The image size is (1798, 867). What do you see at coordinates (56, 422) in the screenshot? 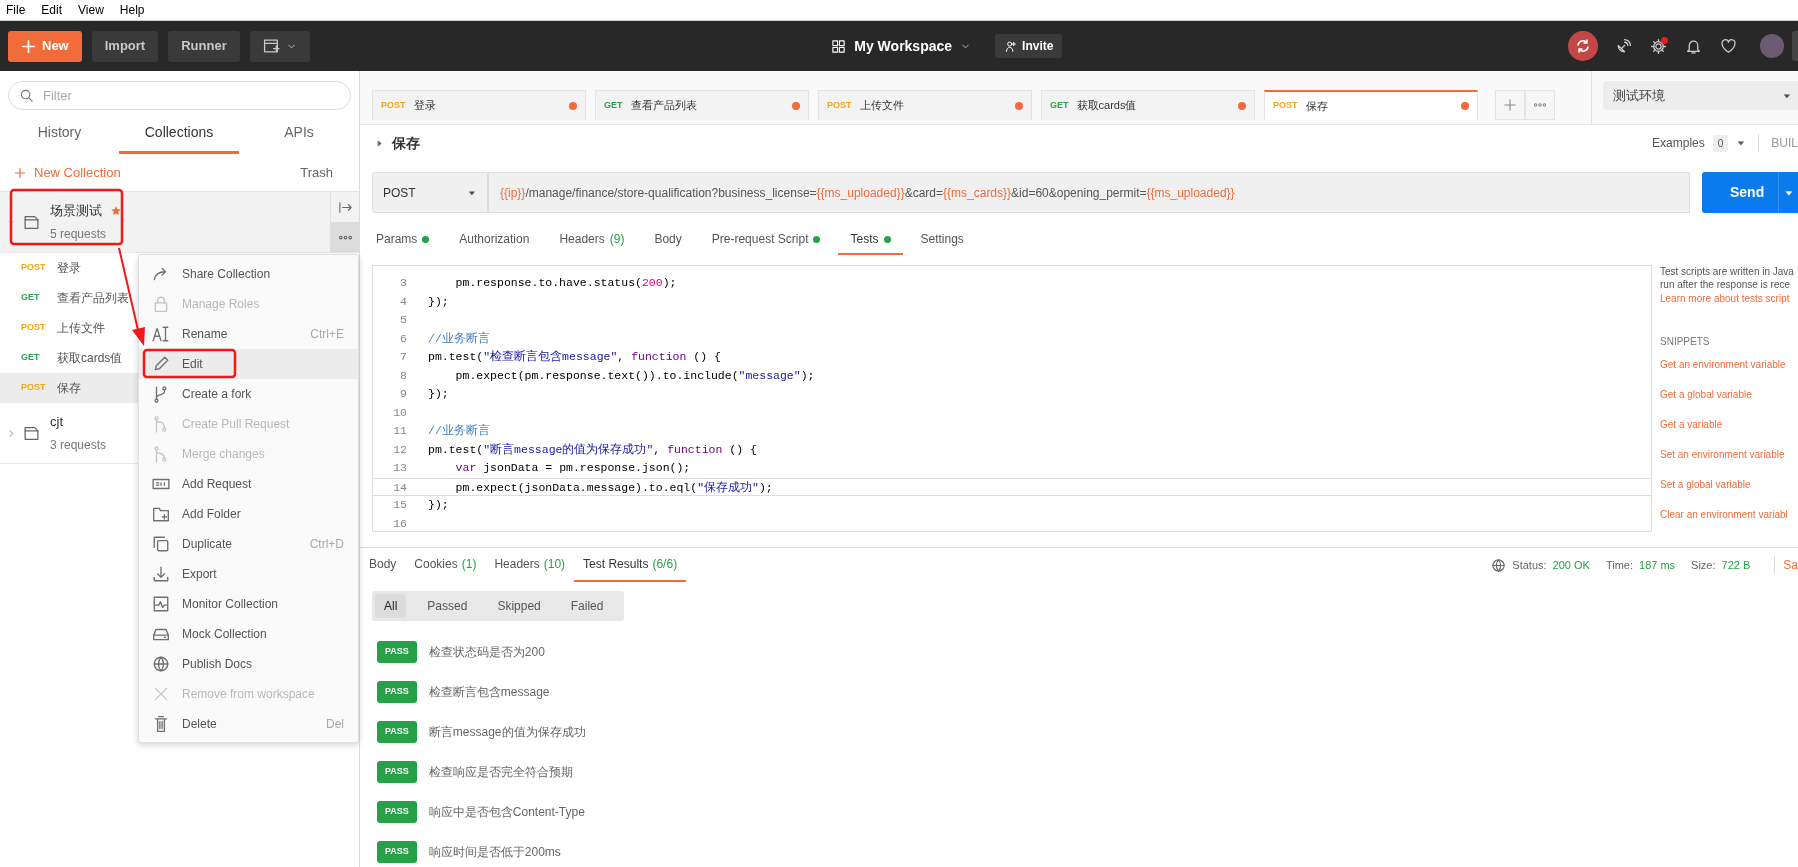
I see `collection-name: cjt` at bounding box center [56, 422].